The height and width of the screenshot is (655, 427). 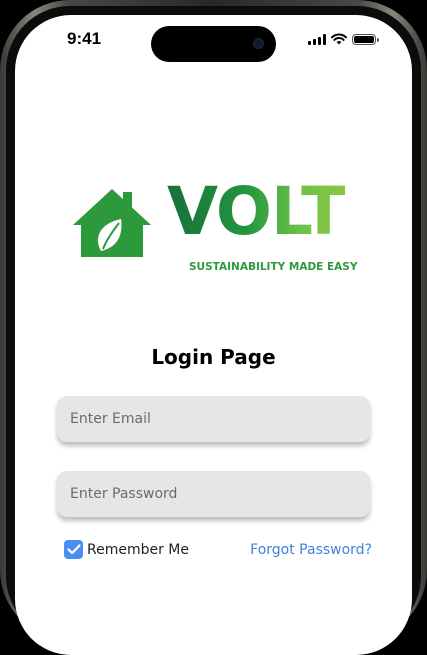 I want to click on page-title: Login Page, so click(x=213, y=357).